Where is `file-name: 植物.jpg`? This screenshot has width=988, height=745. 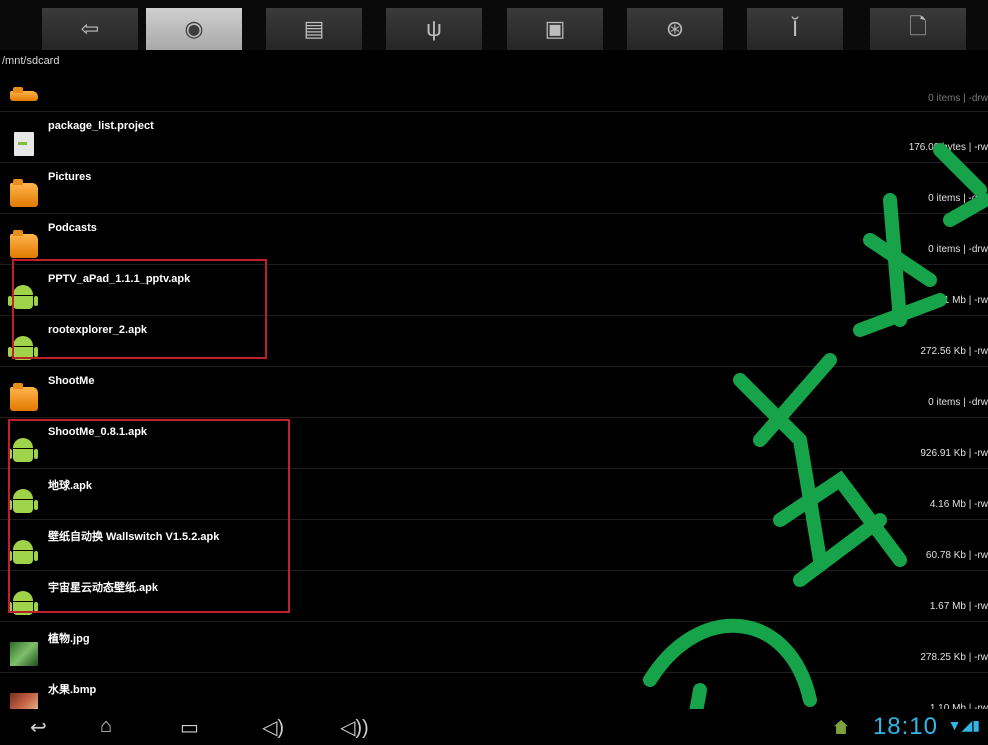 file-name: 植物.jpg is located at coordinates (69, 639).